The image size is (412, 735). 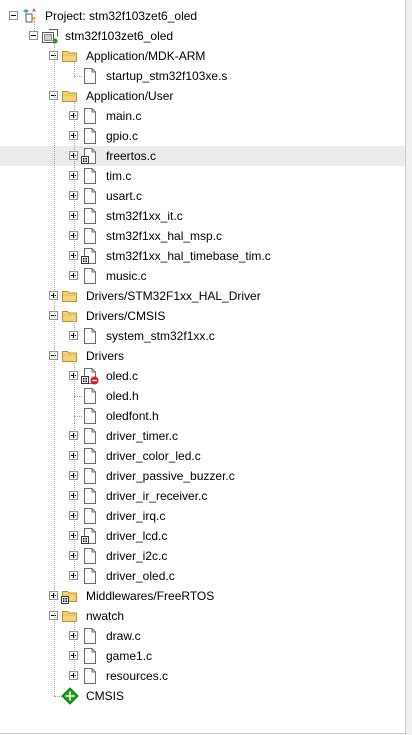 I want to click on group-label: Middlewares/FreeRTOS, so click(x=150, y=596).